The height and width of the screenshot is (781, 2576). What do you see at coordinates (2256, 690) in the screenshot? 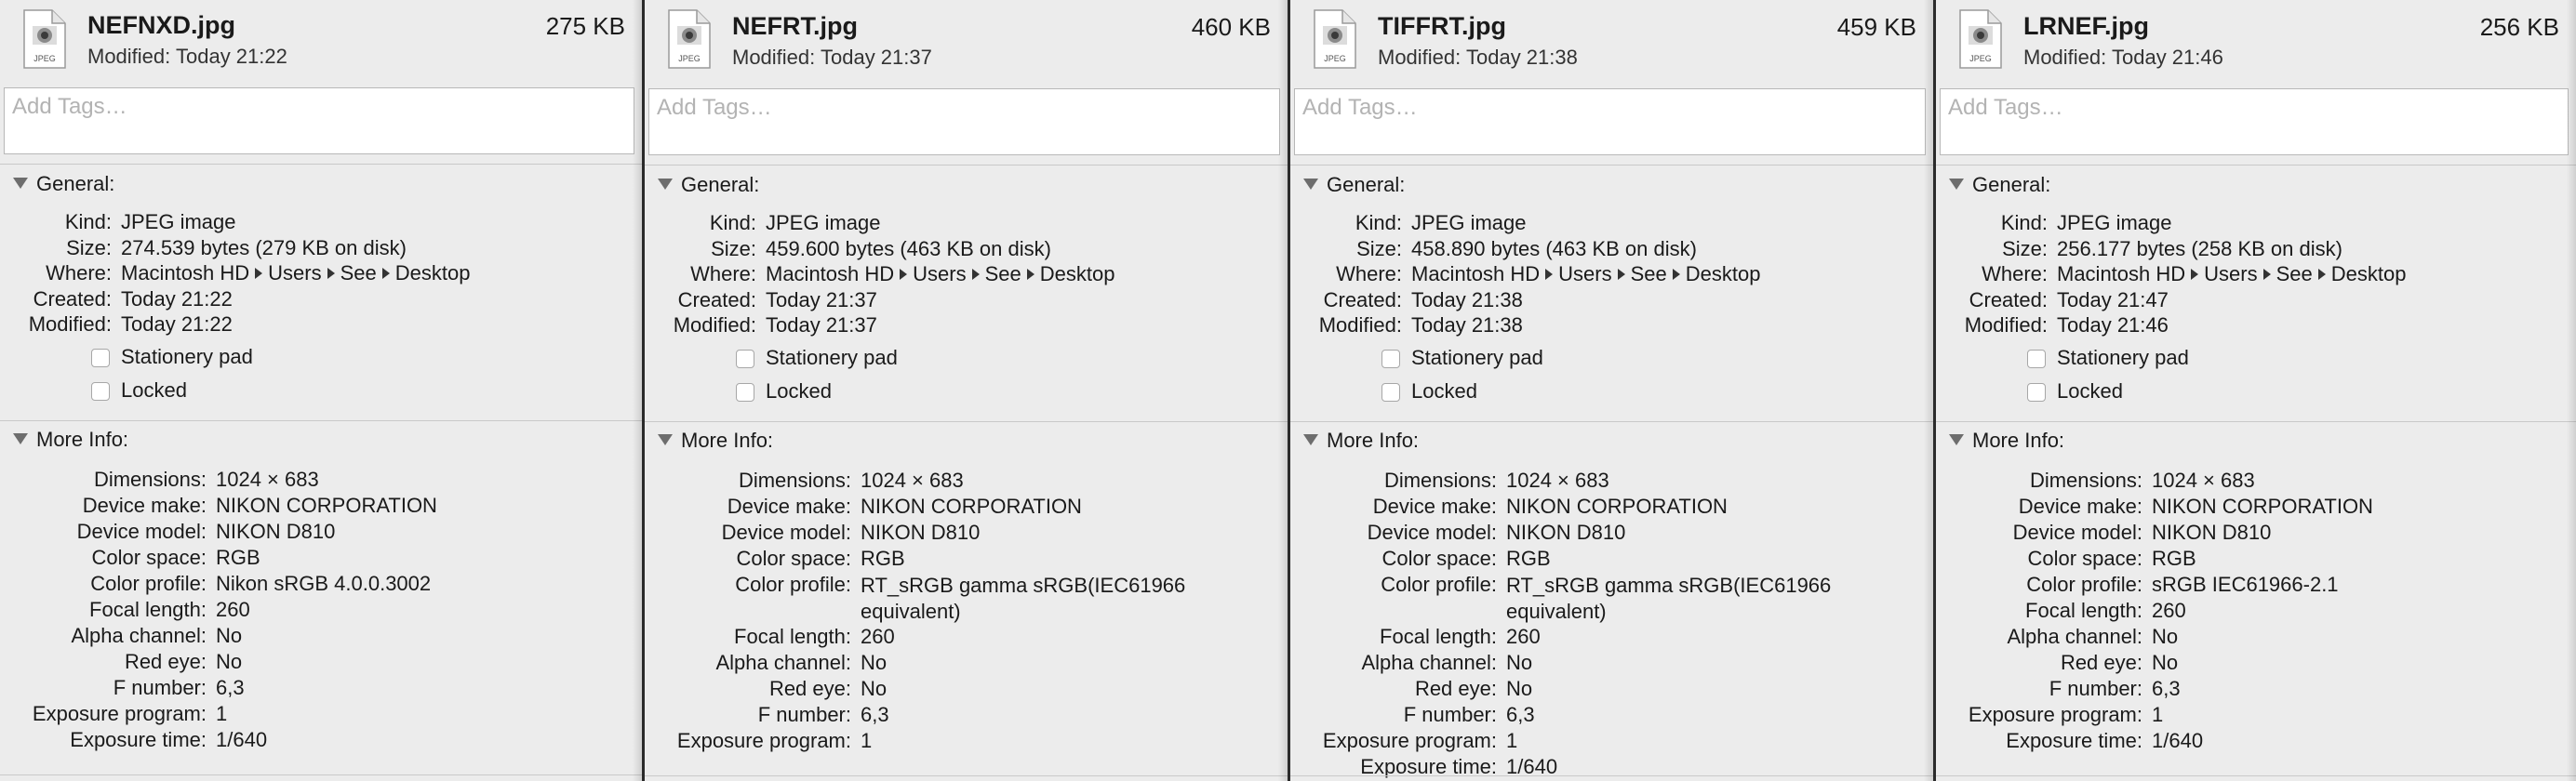
I see `more-info-row-f-number: F number: 6,3` at bounding box center [2256, 690].